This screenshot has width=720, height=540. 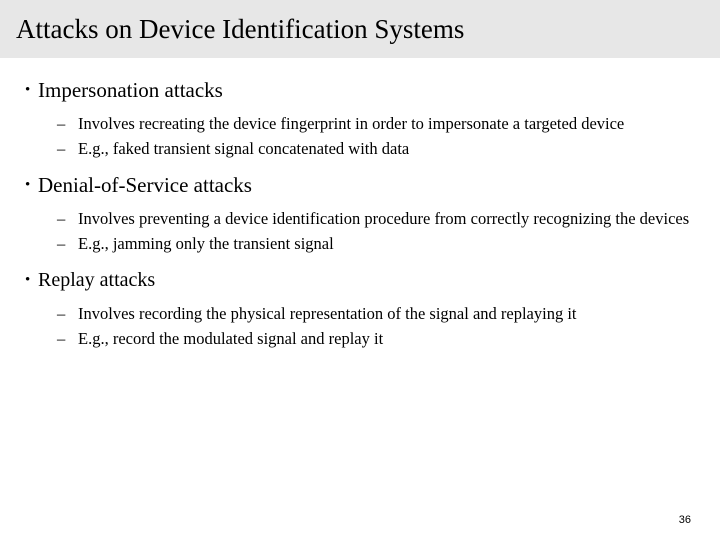 I want to click on bullet-denial-of-service-attacks: • Denial-of-Service attacks, so click(x=360, y=185).